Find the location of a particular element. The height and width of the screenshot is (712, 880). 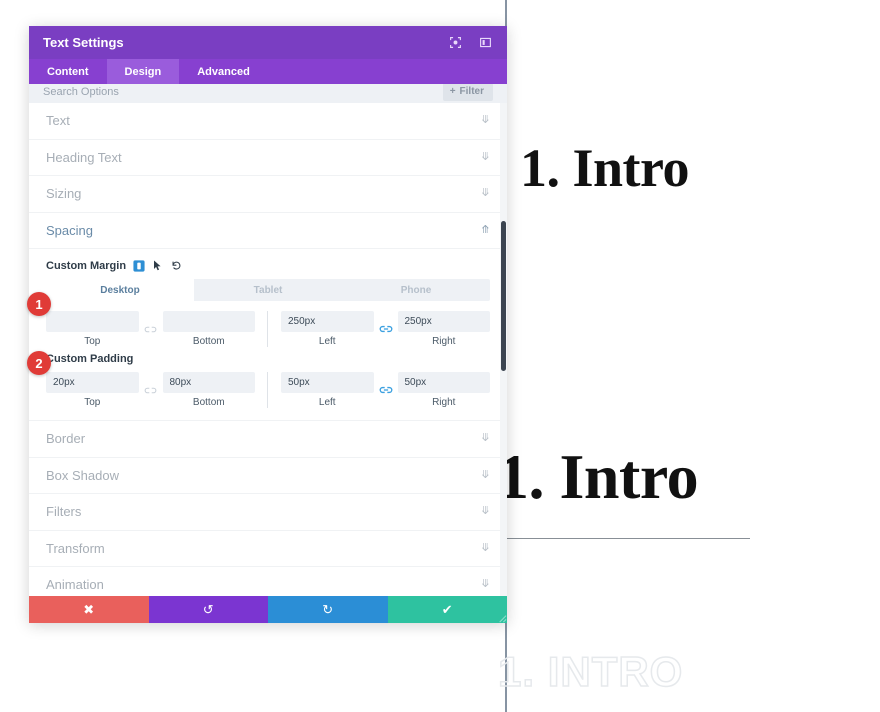

padding-vertical-link-icon is located at coordinates (151, 390).